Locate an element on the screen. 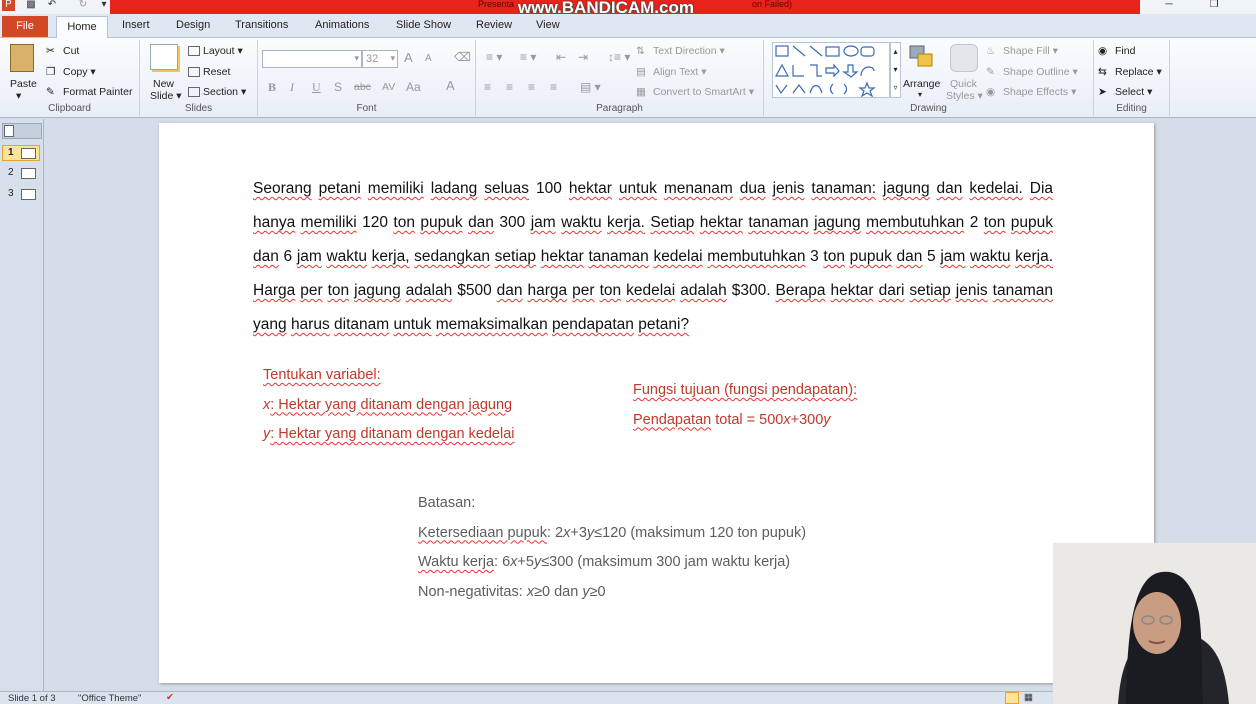 This screenshot has height=704, width=1256. arrange-button: Arrange is located at coordinates (921, 84).